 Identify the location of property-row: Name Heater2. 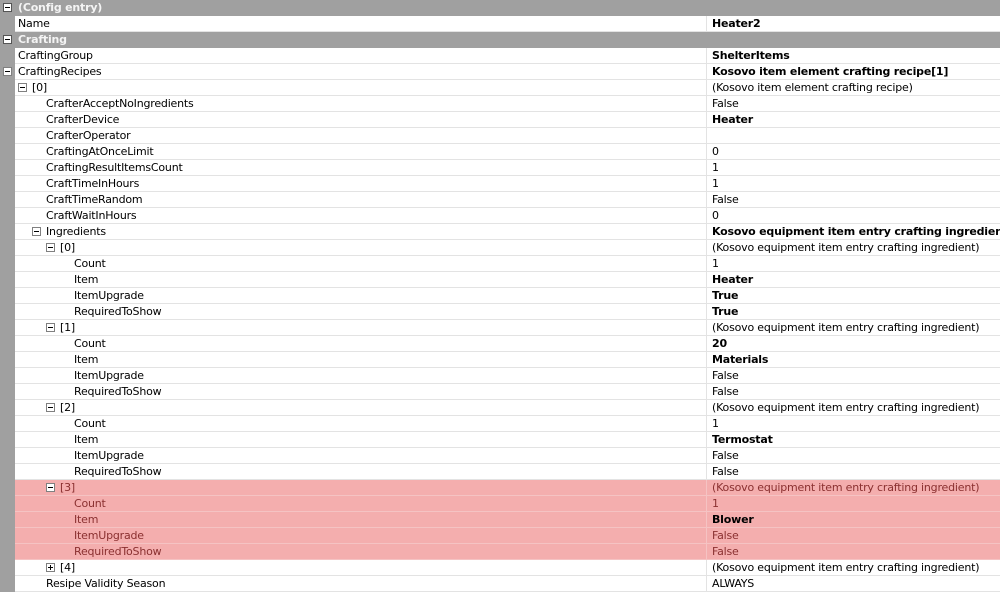
(500, 24).